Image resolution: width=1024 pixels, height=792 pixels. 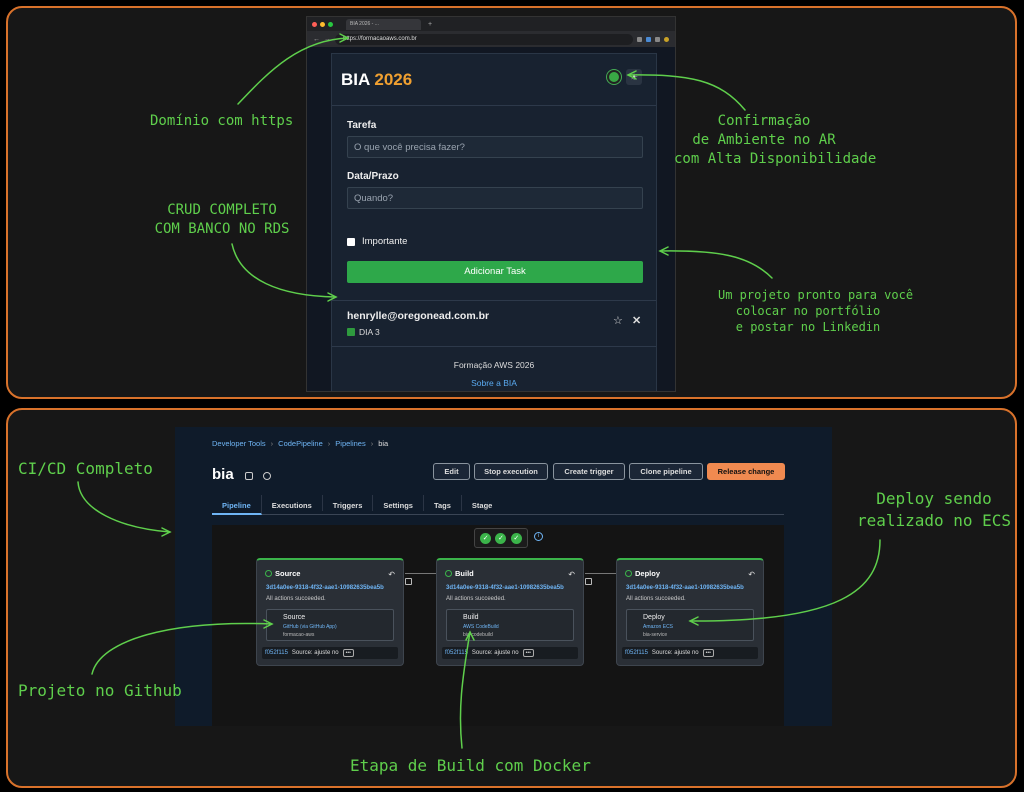 What do you see at coordinates (322, 24) in the screenshot?
I see `minimize-window-icon` at bounding box center [322, 24].